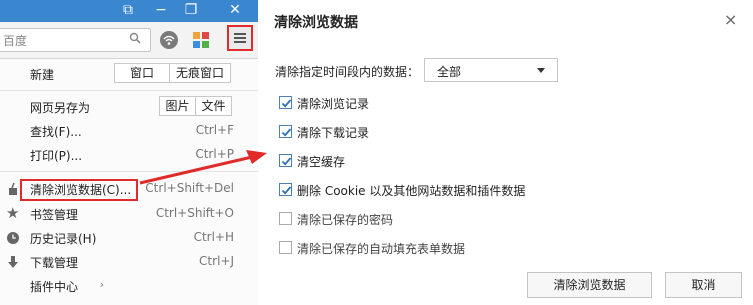 This screenshot has height=305, width=753. What do you see at coordinates (13, 188) in the screenshot?
I see `broom-icon` at bounding box center [13, 188].